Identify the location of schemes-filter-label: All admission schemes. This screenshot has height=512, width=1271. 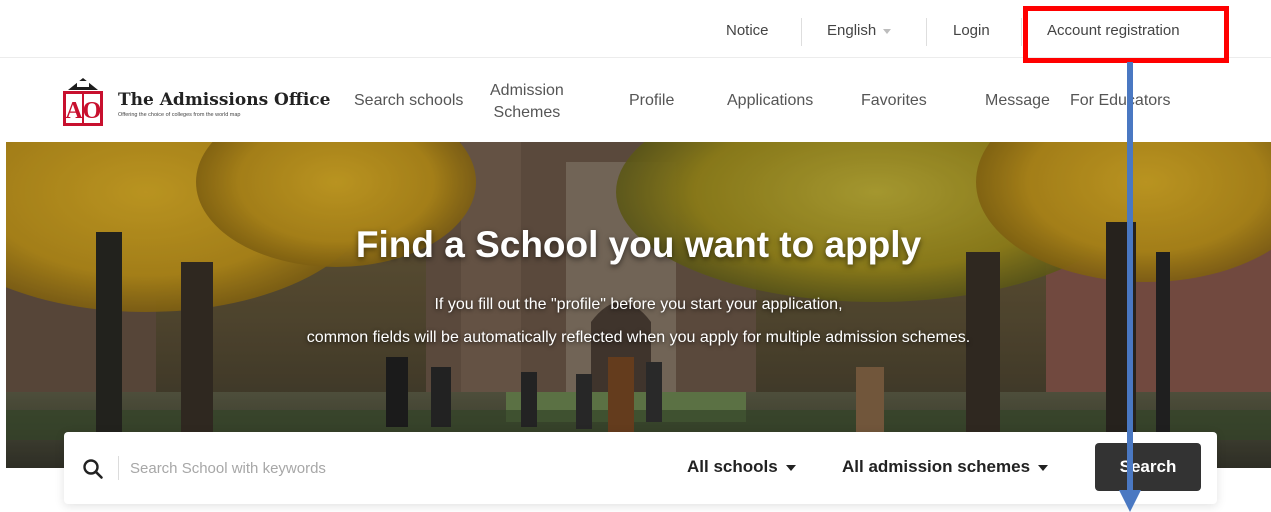
(936, 466).